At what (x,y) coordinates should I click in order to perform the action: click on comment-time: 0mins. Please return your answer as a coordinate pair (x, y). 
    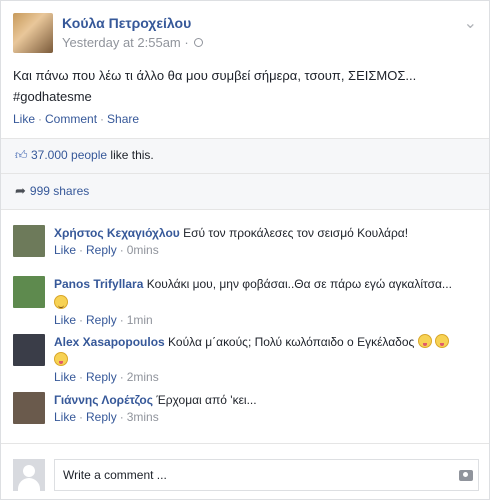
    Looking at the image, I should click on (143, 250).